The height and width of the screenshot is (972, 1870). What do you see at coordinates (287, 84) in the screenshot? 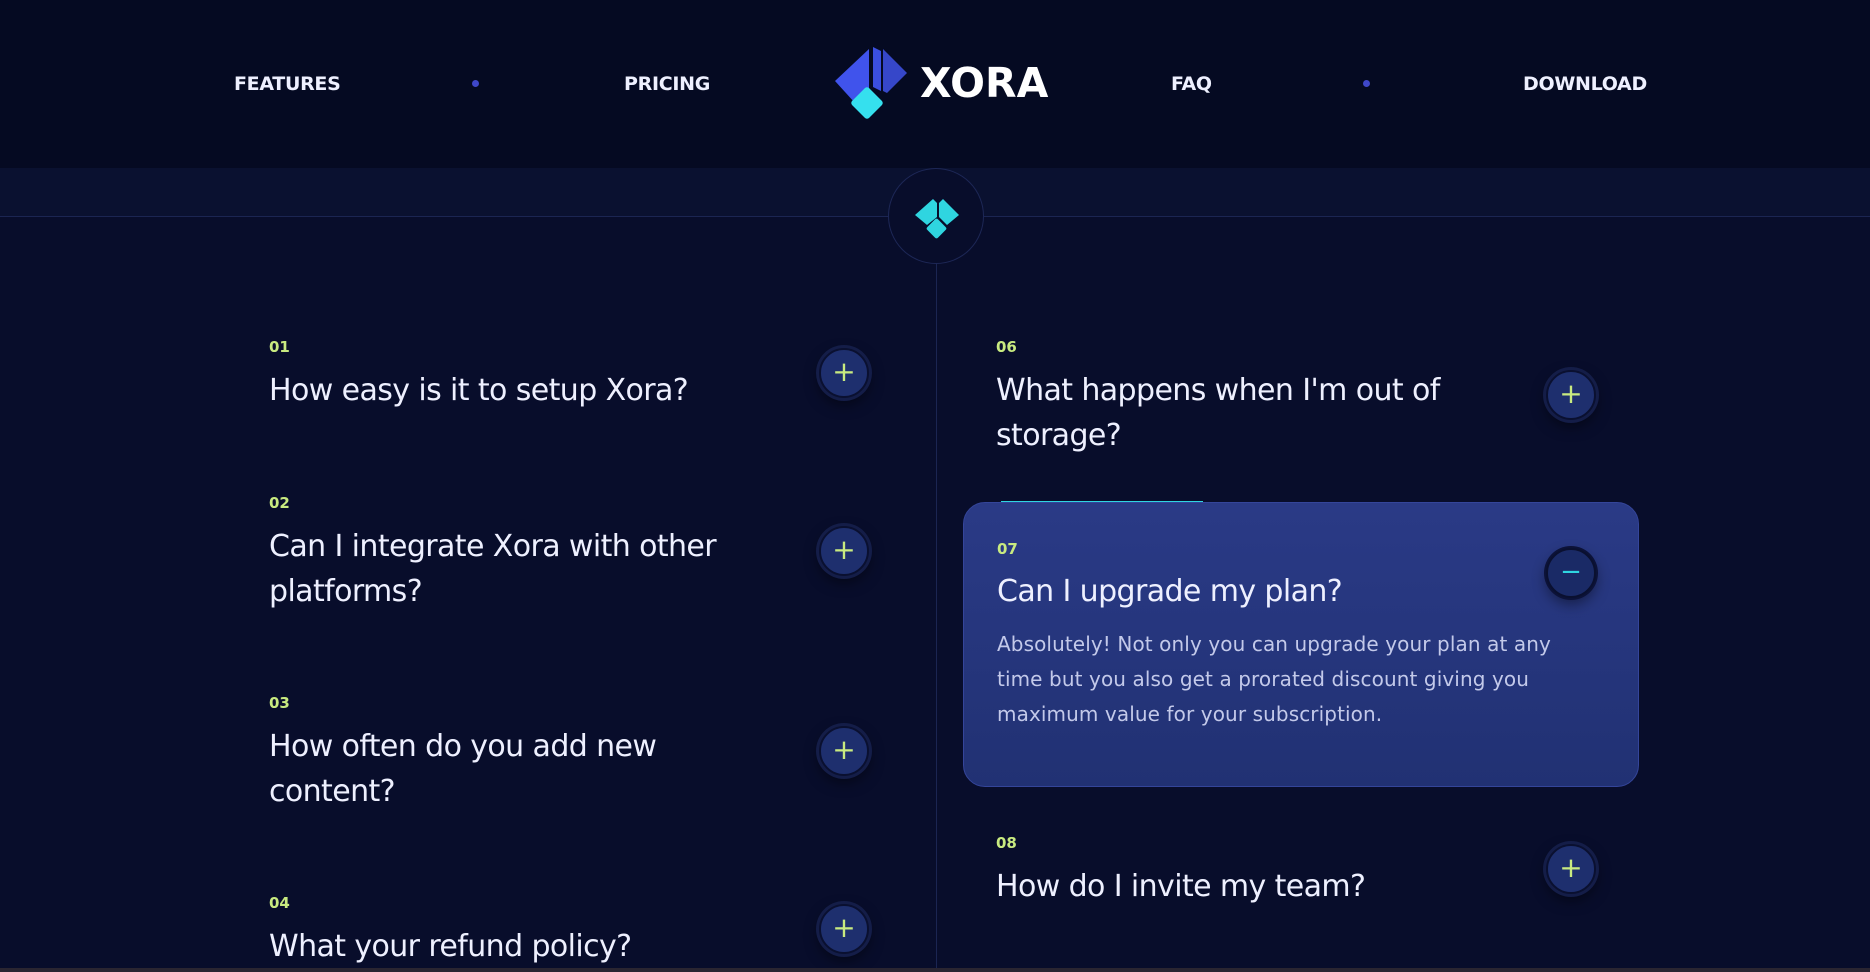
I see `nav-link-features: FEATURES` at bounding box center [287, 84].